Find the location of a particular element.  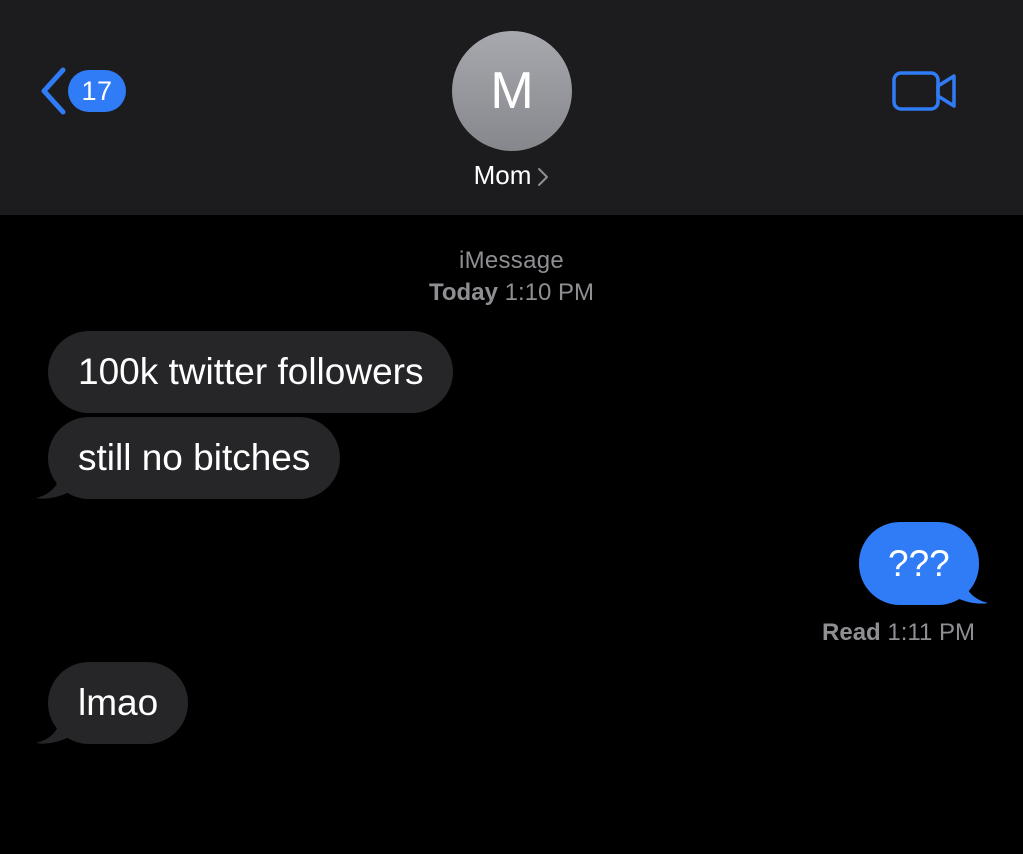

conversation-timestamp: Today 1:10 PM is located at coordinates (511, 293).